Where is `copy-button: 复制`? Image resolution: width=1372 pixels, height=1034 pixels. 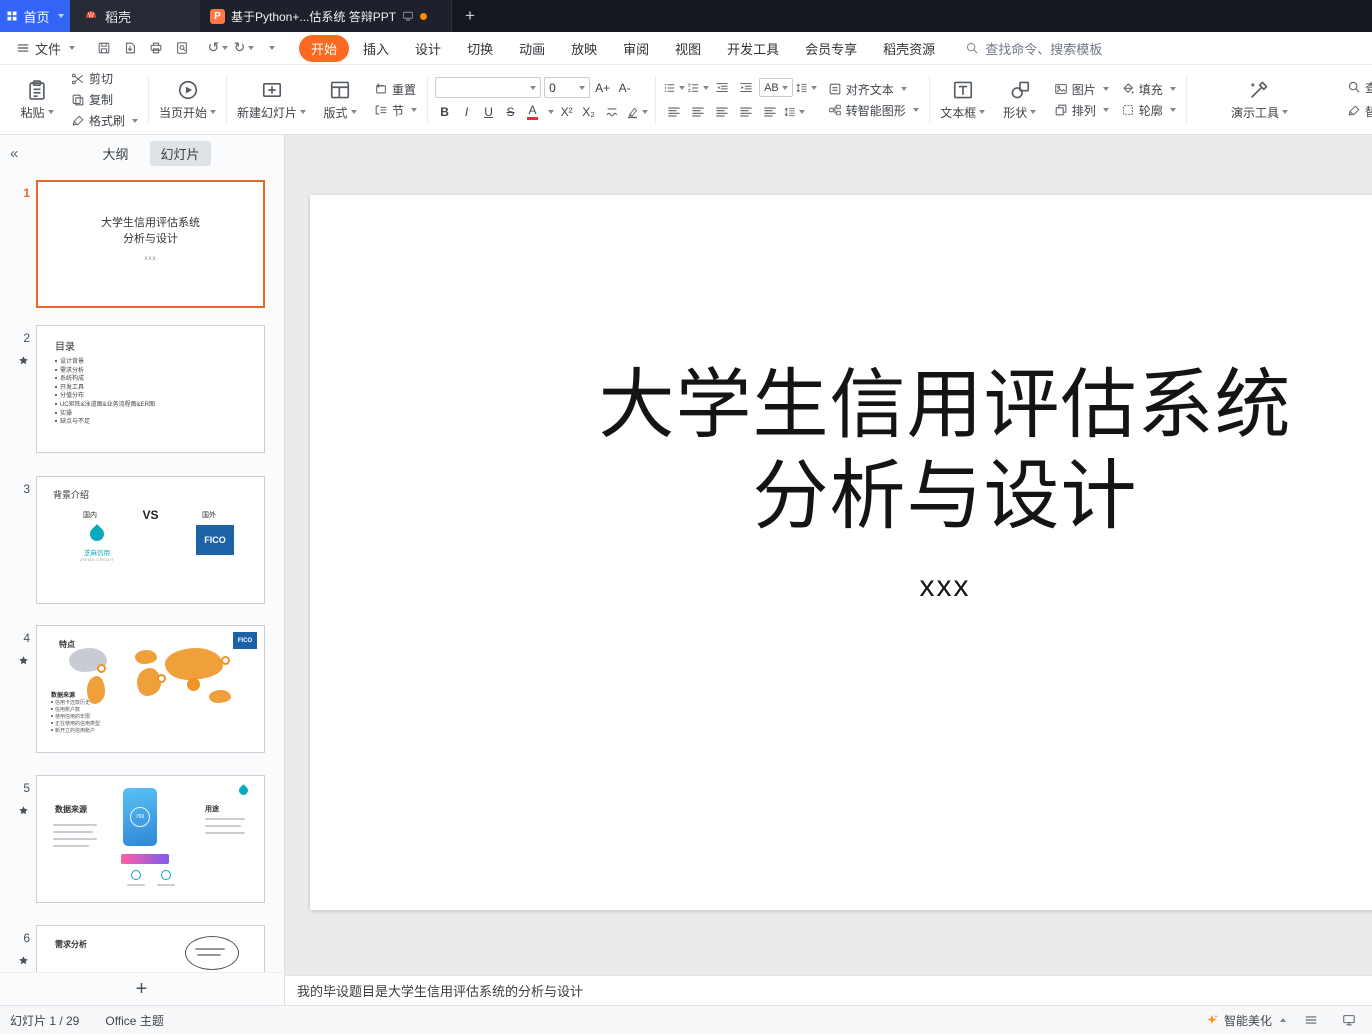
copy-button: 复制 is located at coordinates (104, 100).